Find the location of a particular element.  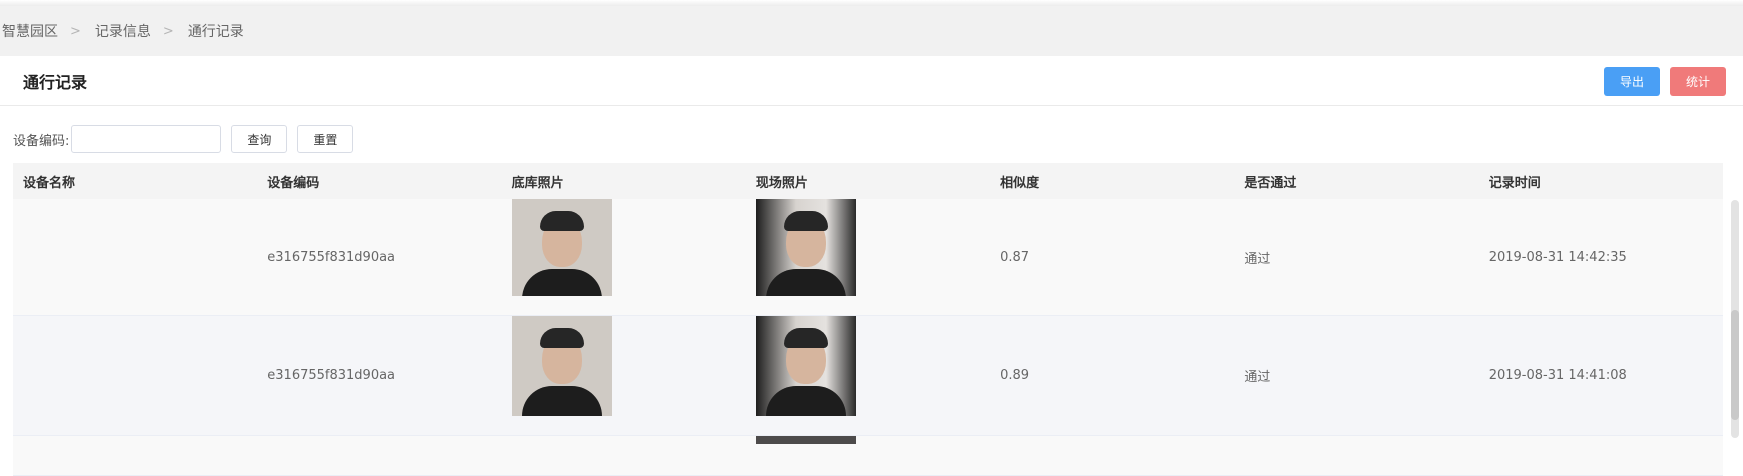

breadcrumb-item-records: 记录信息 is located at coordinates (122, 31).